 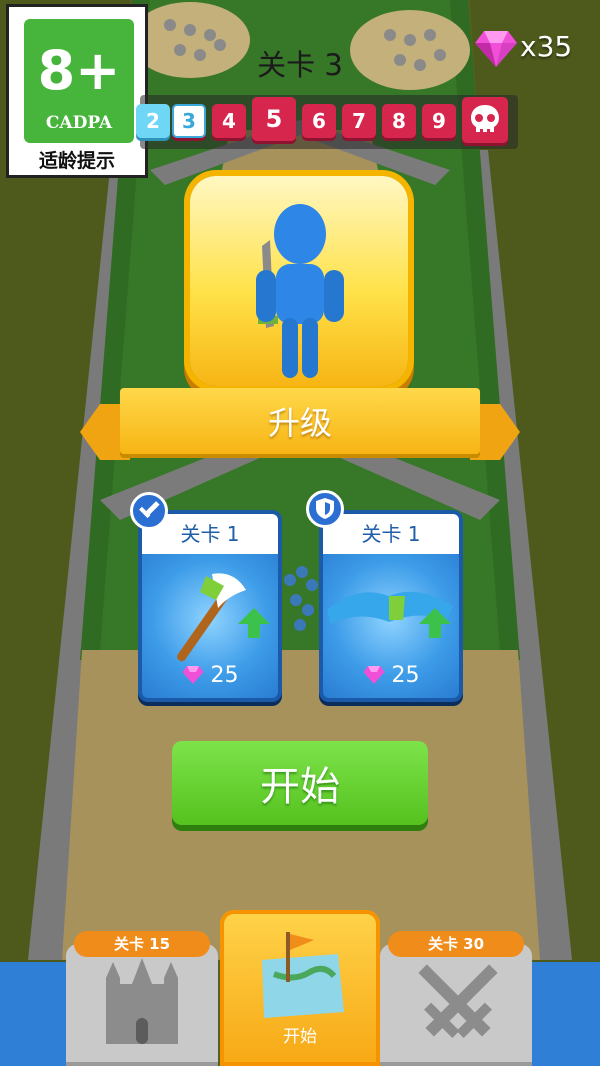 I want to click on stage-upcoming: 6, so click(x=319, y=121).